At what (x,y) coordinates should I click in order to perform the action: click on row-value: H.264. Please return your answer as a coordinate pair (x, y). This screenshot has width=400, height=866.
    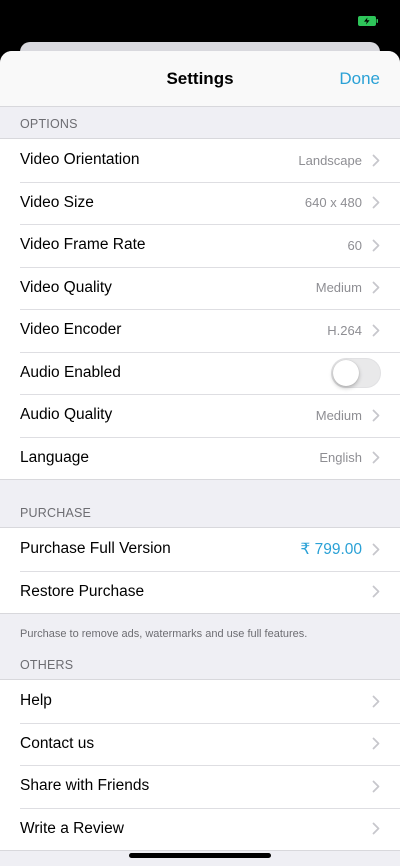
    Looking at the image, I should click on (344, 330).